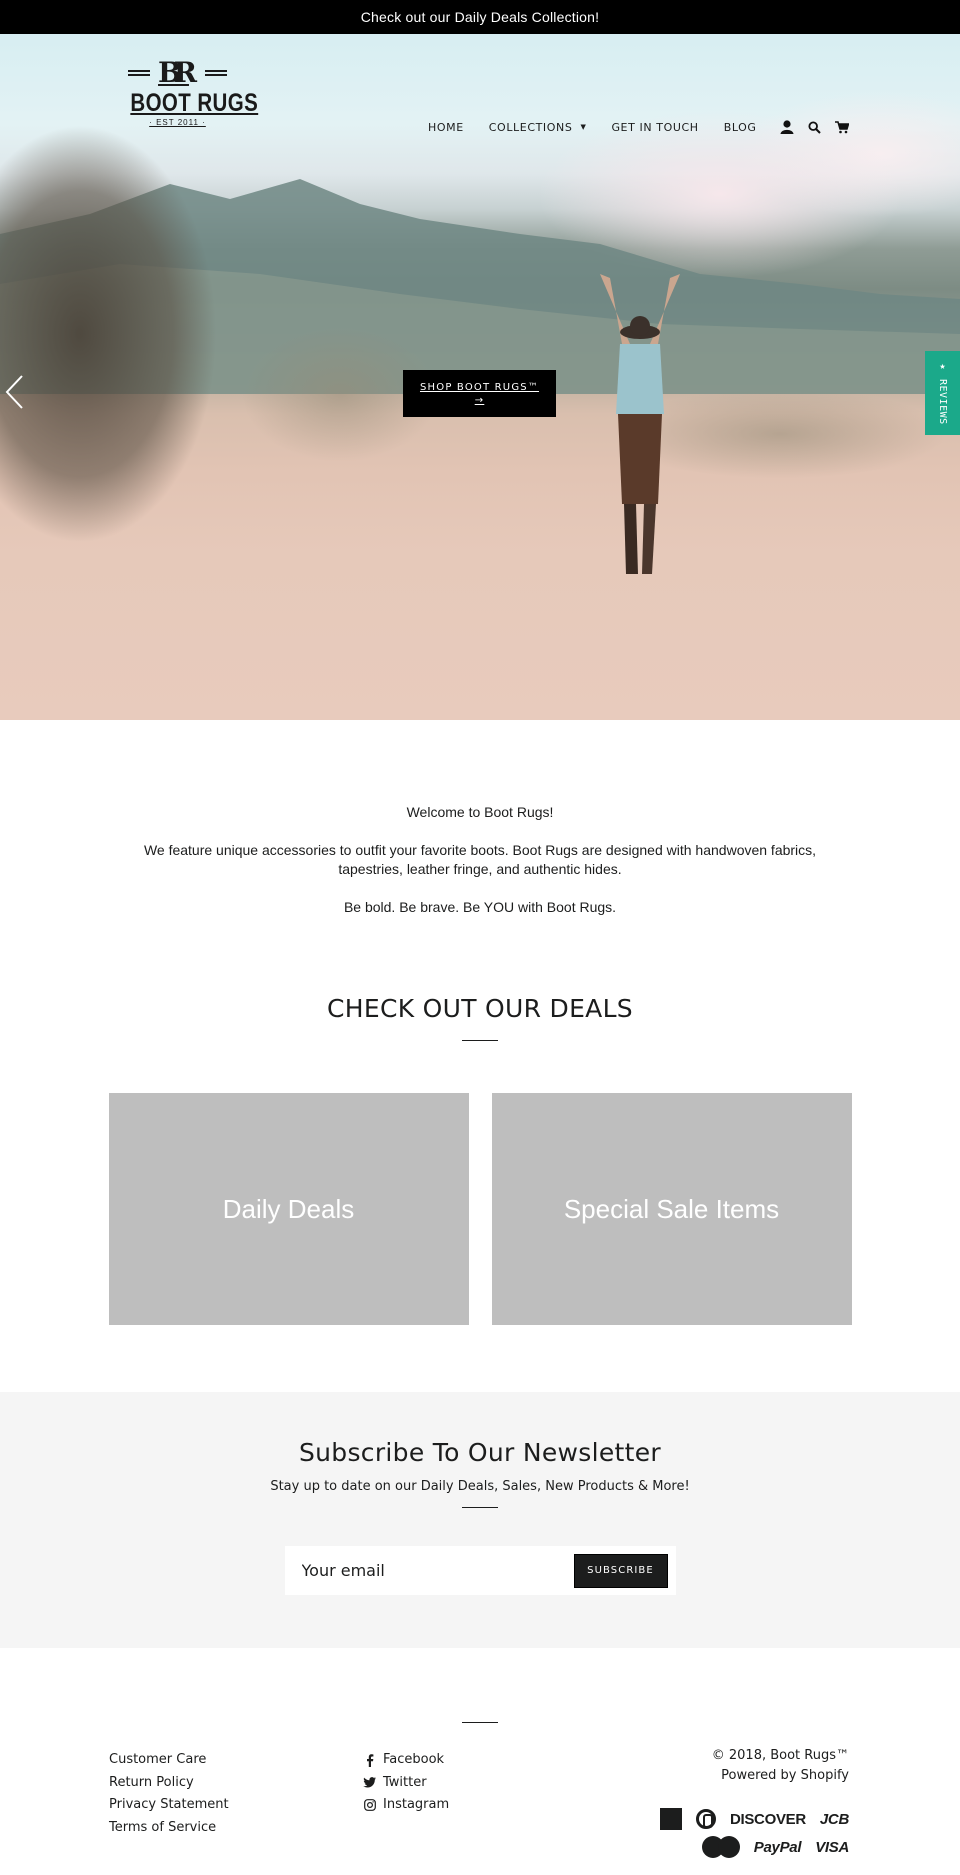 Image resolution: width=960 pixels, height=1875 pixels. Describe the element at coordinates (780, 1755) in the screenshot. I see `copyright-text: © 2018, Boot Rugs™` at that location.